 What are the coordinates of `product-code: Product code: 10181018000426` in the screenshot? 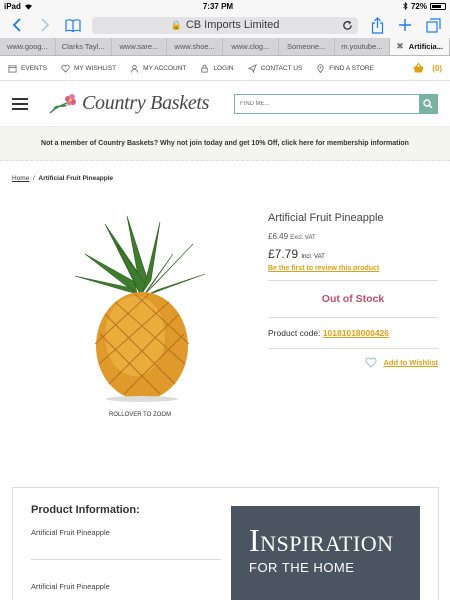 It's located at (353, 333).